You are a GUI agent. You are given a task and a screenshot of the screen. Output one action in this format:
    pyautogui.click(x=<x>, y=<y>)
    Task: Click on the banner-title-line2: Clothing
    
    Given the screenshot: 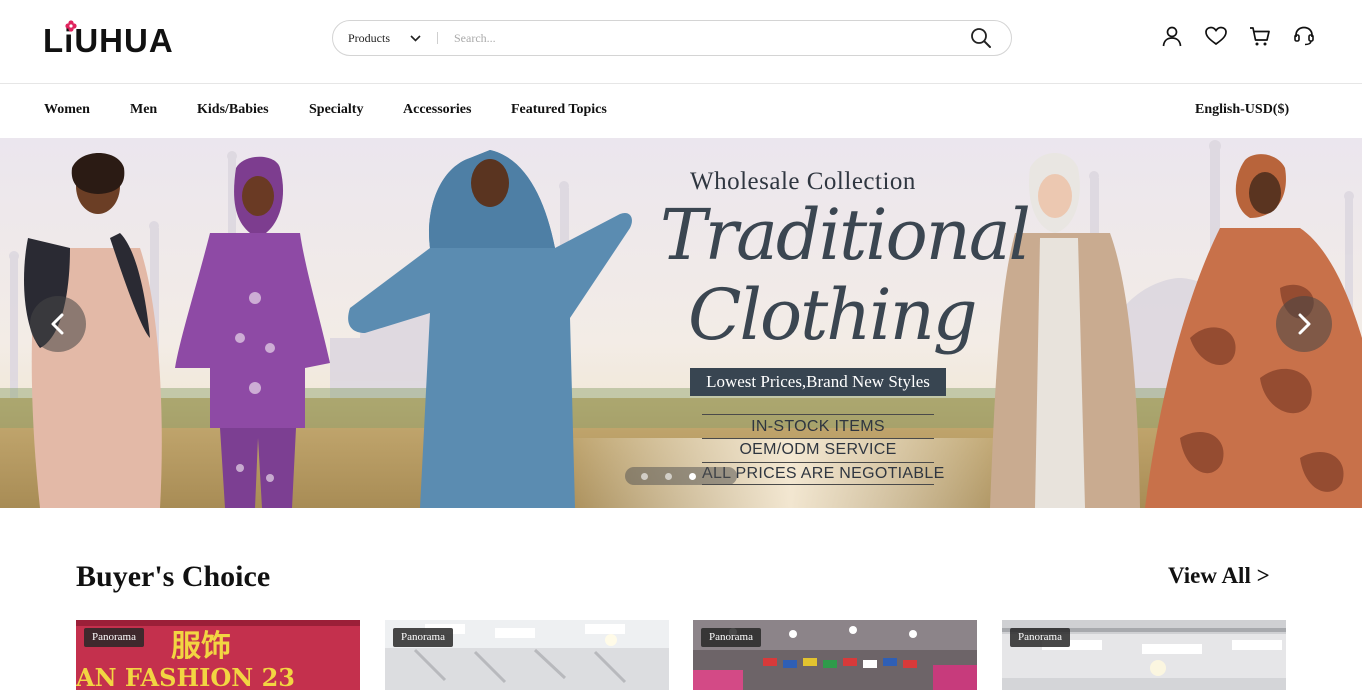 What is the action you would take?
    pyautogui.click(x=833, y=315)
    